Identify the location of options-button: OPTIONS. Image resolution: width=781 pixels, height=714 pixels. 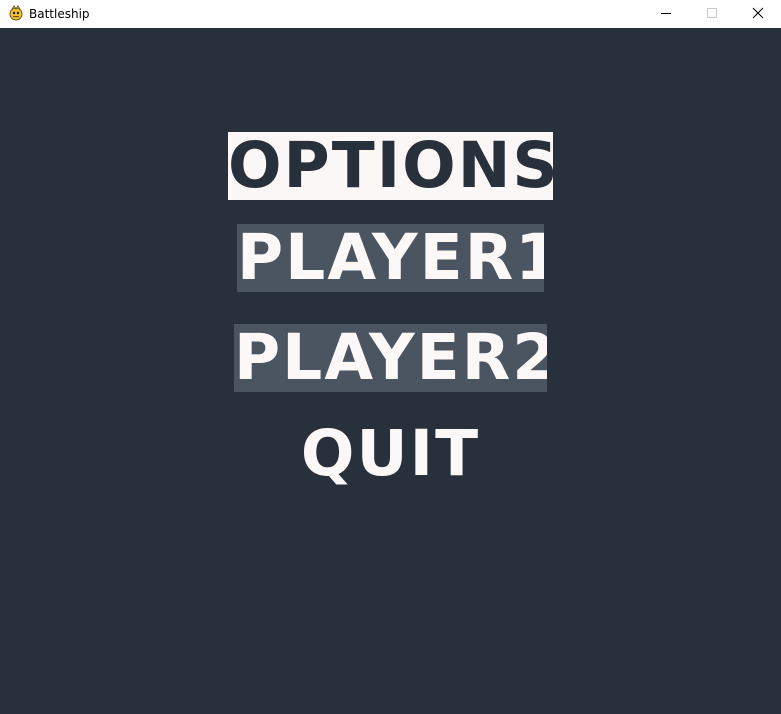
(390, 166).